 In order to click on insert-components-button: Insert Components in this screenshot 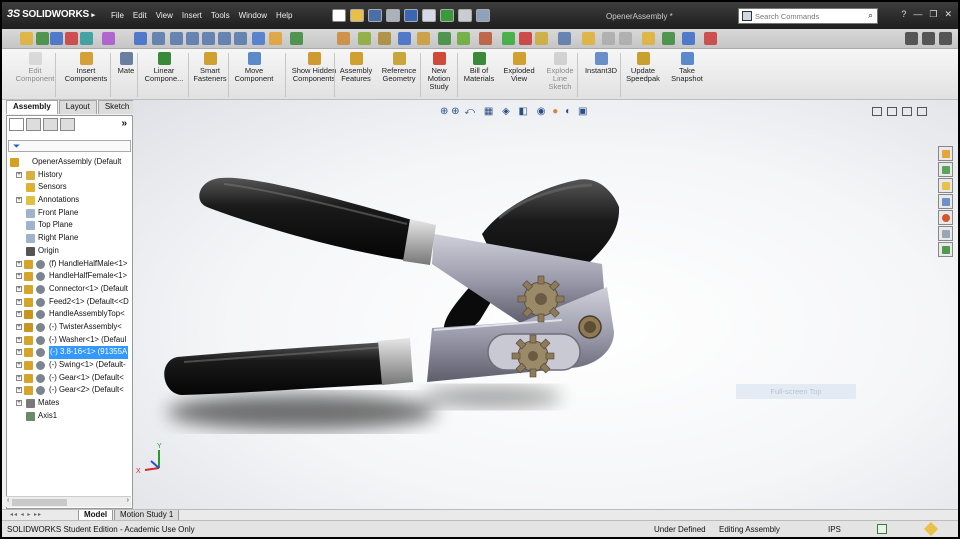, I will do `click(86, 67)`.